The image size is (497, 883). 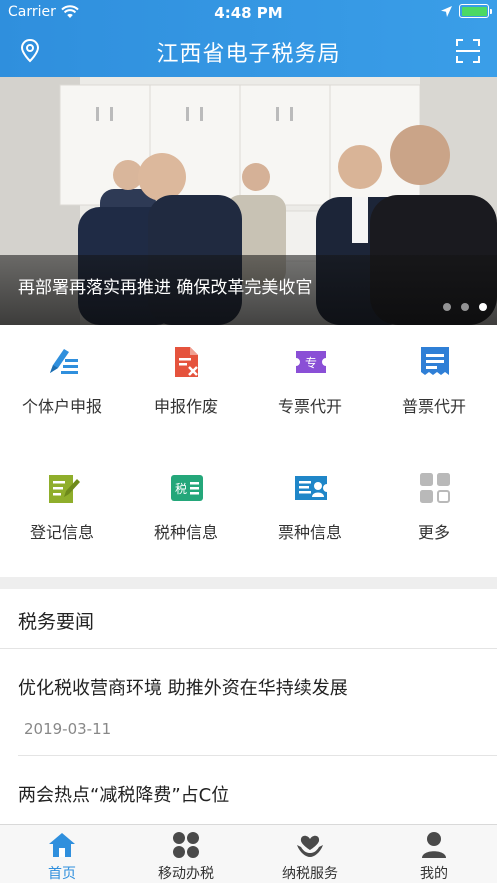 What do you see at coordinates (483, 307) in the screenshot?
I see `carousel-dot-active` at bounding box center [483, 307].